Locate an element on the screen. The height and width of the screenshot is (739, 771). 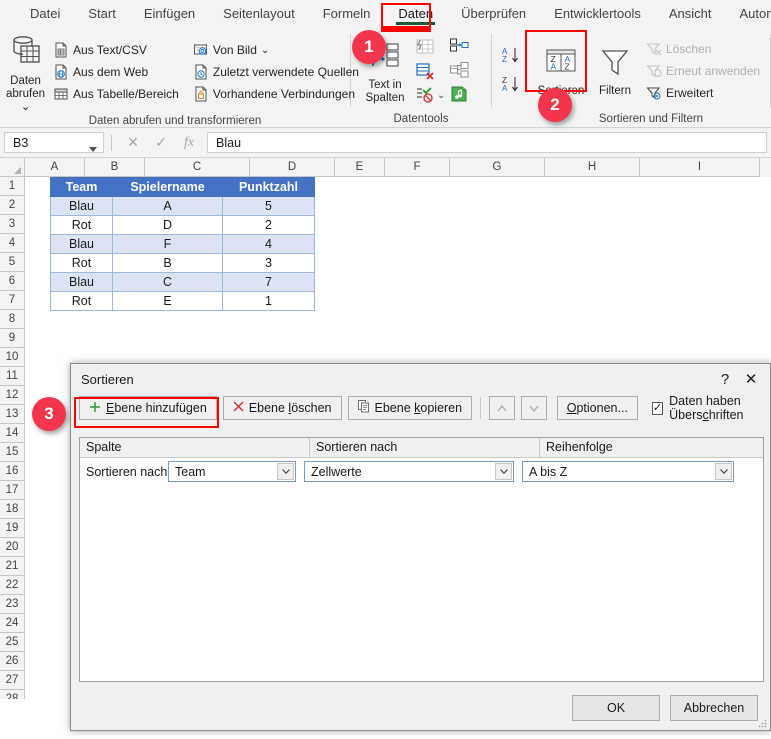
existing-connections-button: Vorhandene Verbindungen is located at coordinates (276, 94).